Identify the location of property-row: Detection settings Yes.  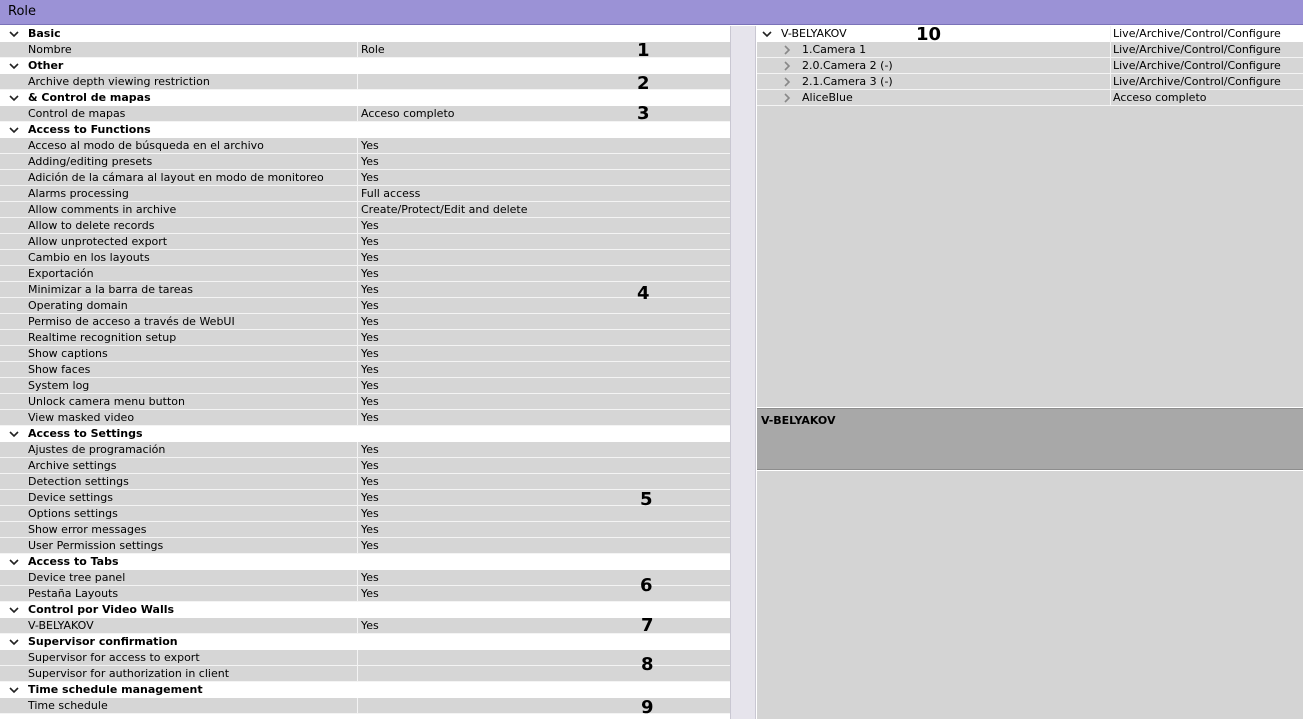
(365, 482).